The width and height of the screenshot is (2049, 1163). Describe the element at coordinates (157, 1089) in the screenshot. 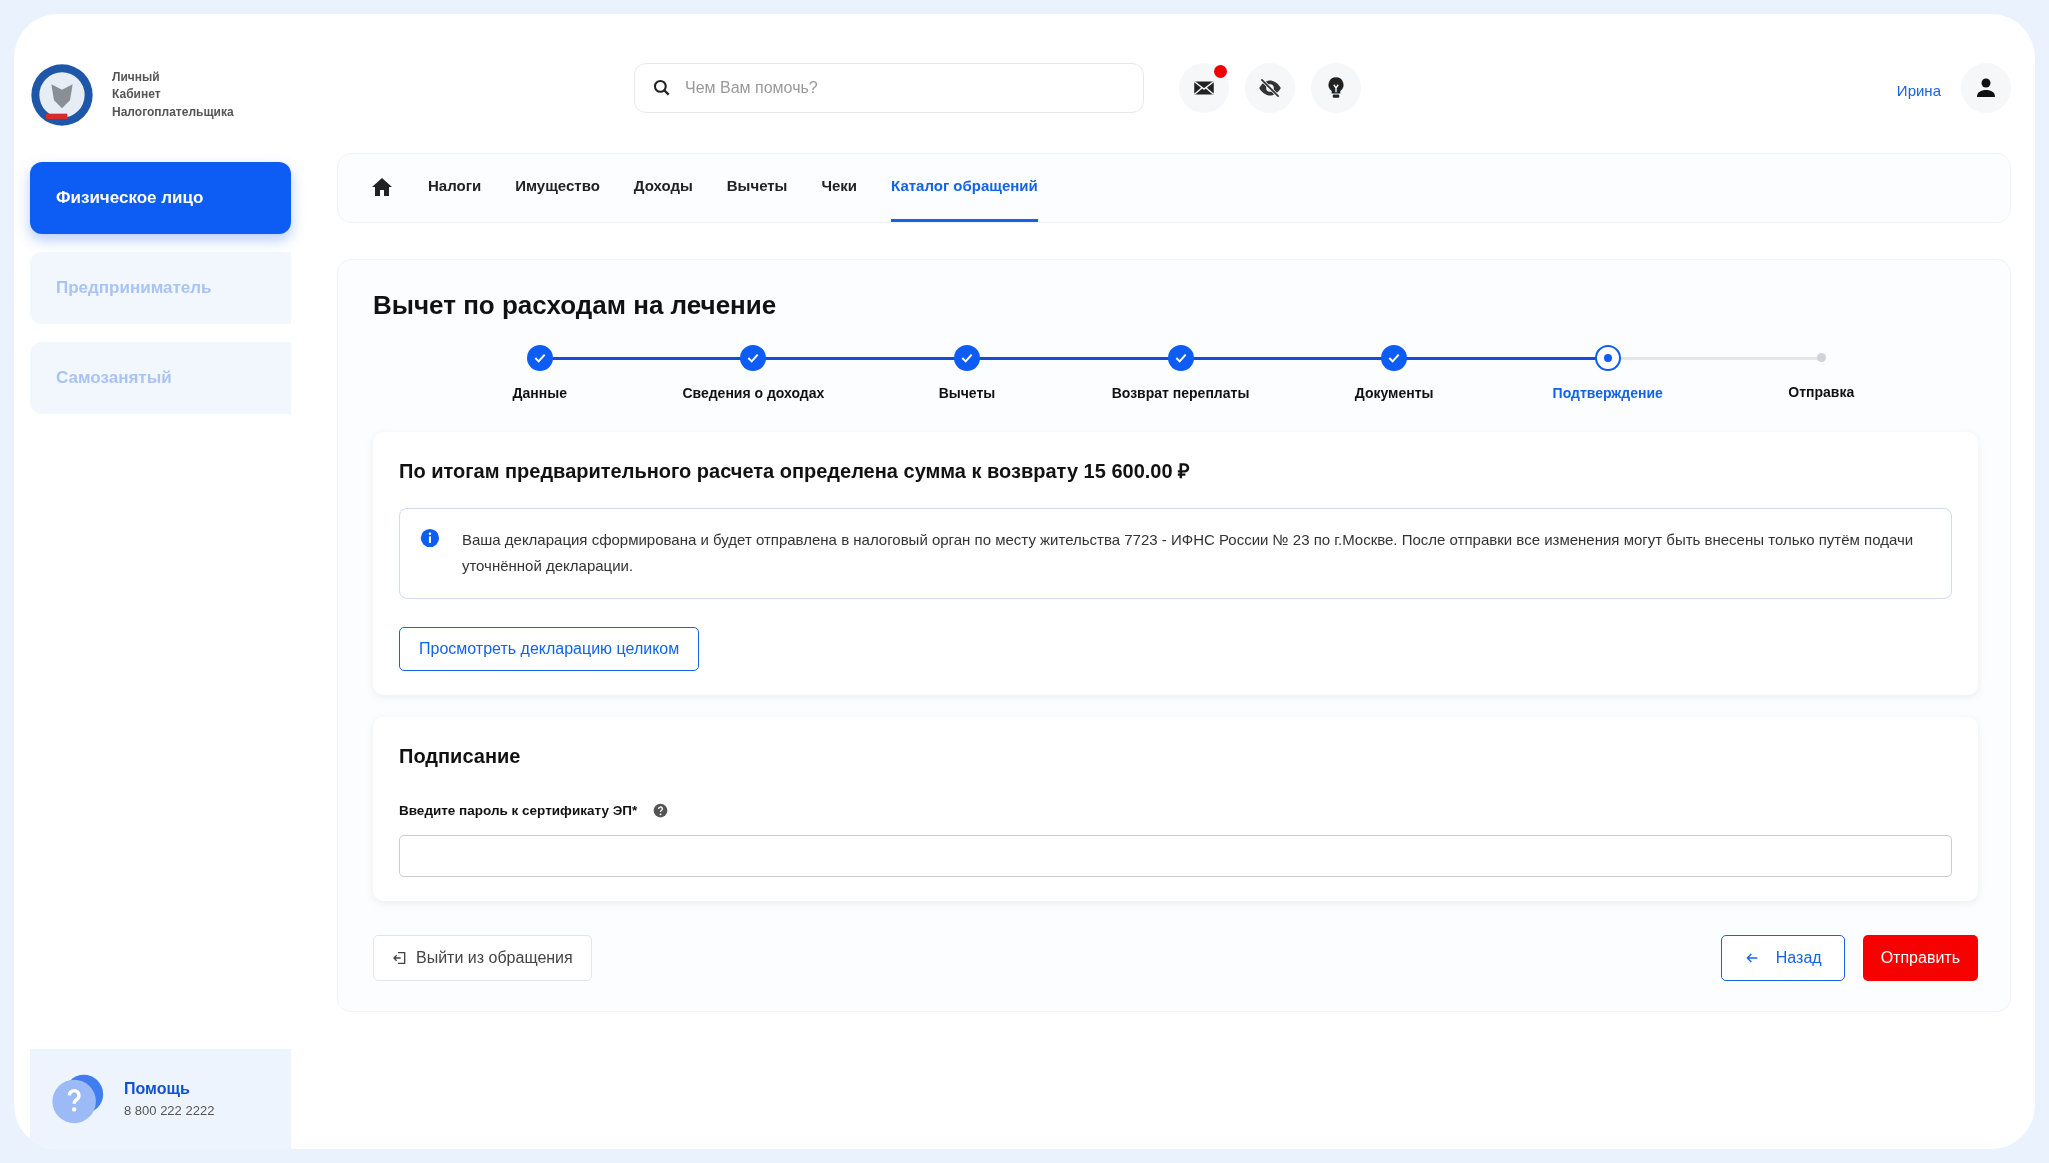

I see `help-title: Помощь` at that location.